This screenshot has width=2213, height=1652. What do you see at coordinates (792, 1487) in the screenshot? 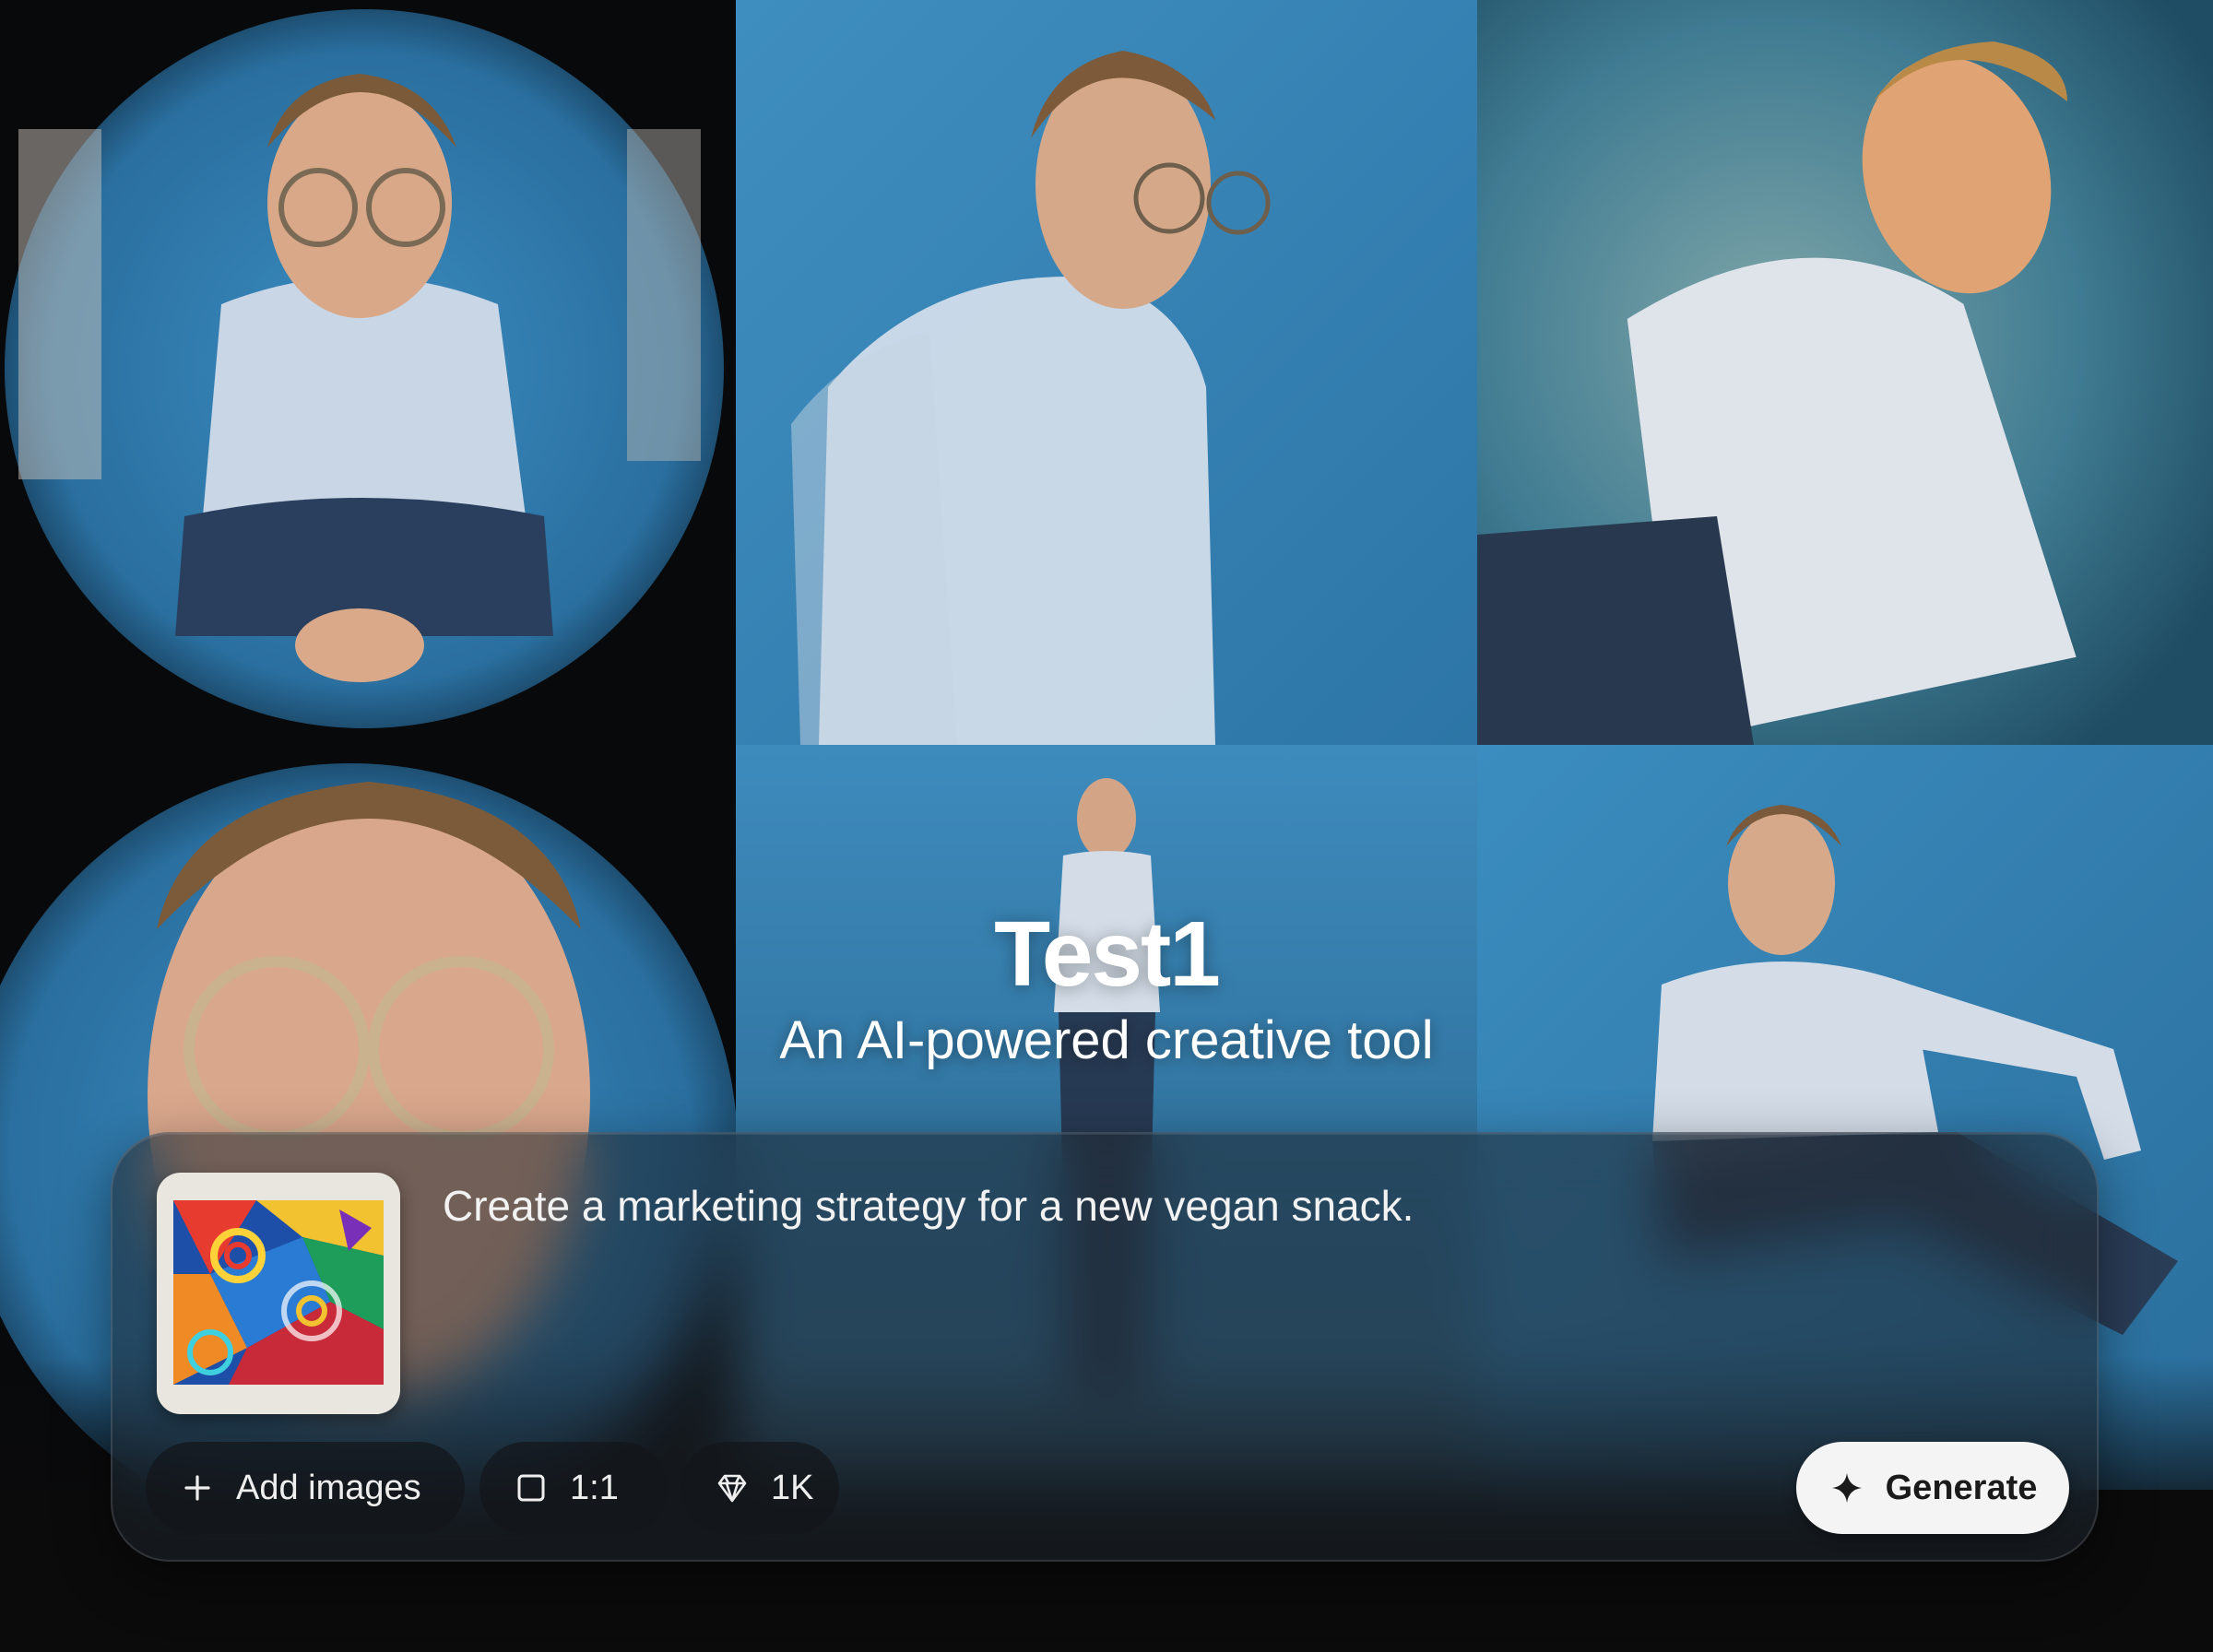
I see `resolution-label: 1K` at bounding box center [792, 1487].